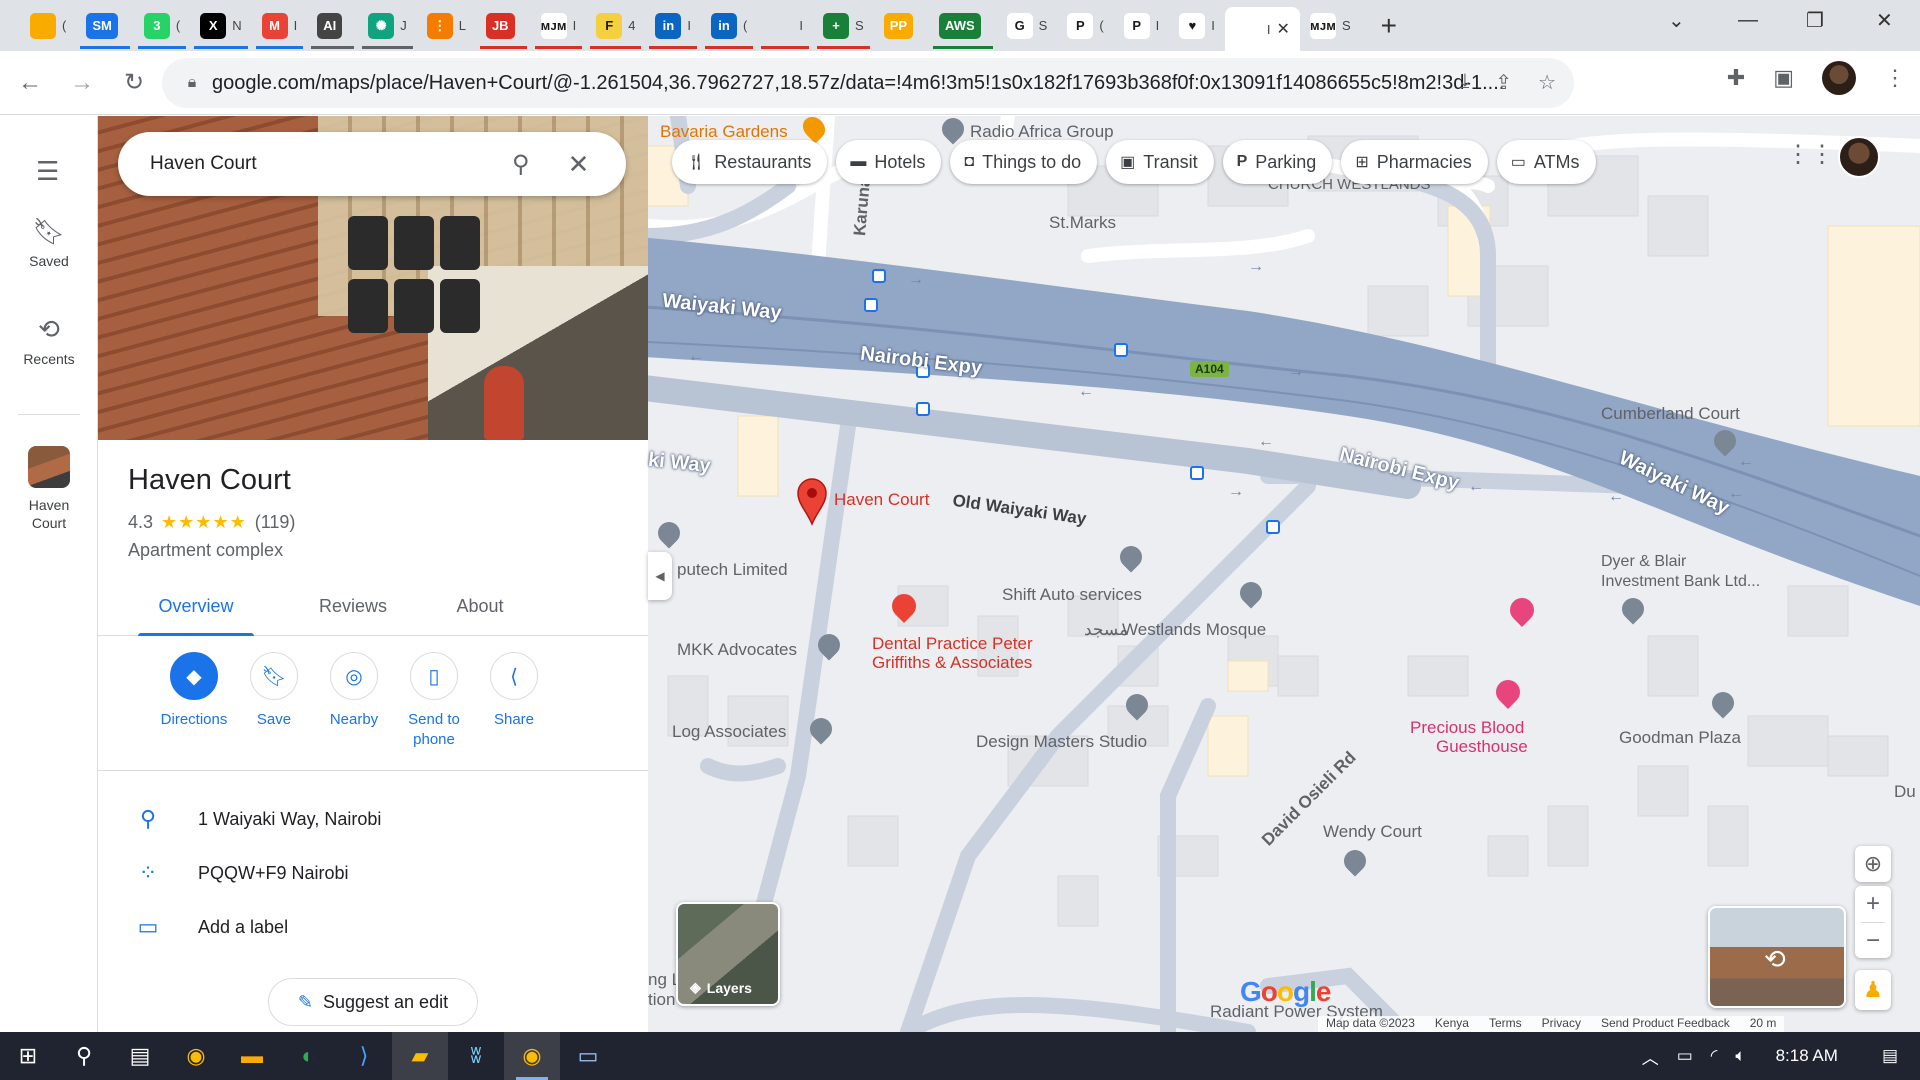 This screenshot has width=1920, height=1080. I want to click on terms-link: Terms, so click(1505, 1024).